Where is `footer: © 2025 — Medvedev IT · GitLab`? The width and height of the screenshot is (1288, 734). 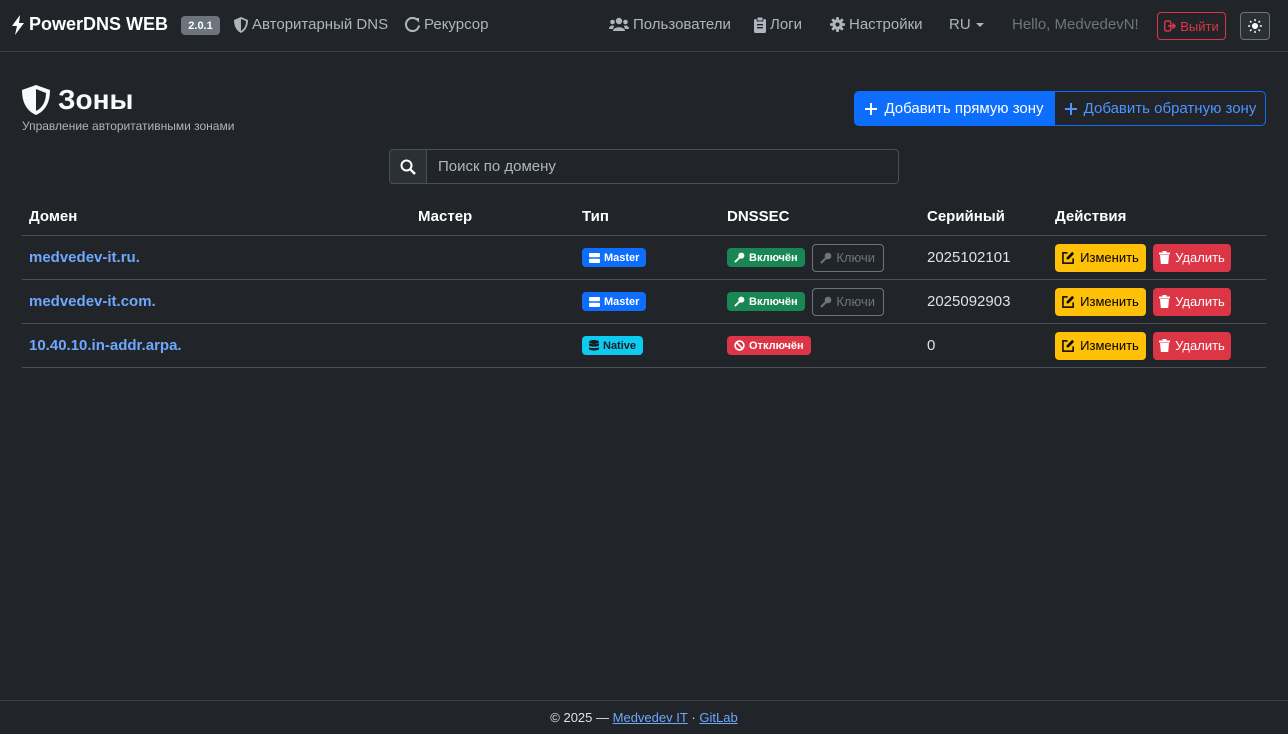
footer: © 2025 — Medvedev IT · GitLab is located at coordinates (644, 717).